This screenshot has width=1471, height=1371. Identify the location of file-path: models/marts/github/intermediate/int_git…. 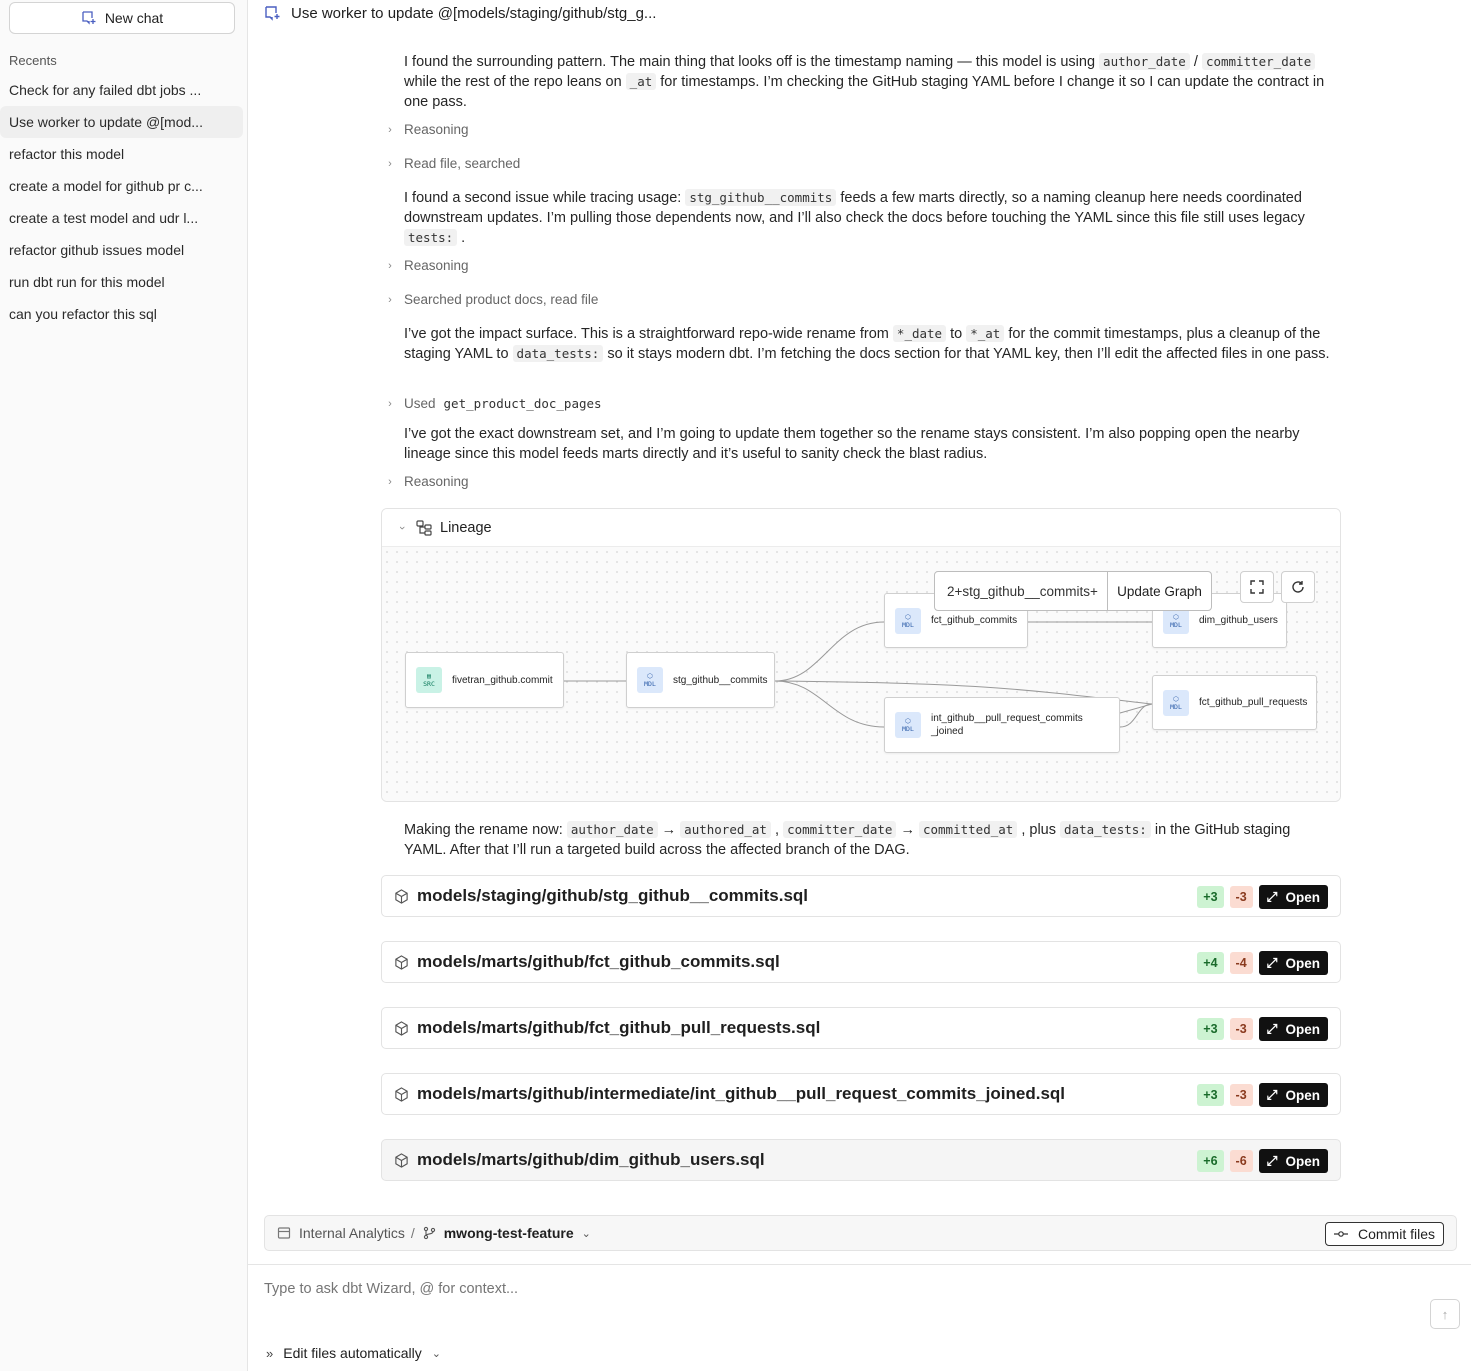
(741, 1093).